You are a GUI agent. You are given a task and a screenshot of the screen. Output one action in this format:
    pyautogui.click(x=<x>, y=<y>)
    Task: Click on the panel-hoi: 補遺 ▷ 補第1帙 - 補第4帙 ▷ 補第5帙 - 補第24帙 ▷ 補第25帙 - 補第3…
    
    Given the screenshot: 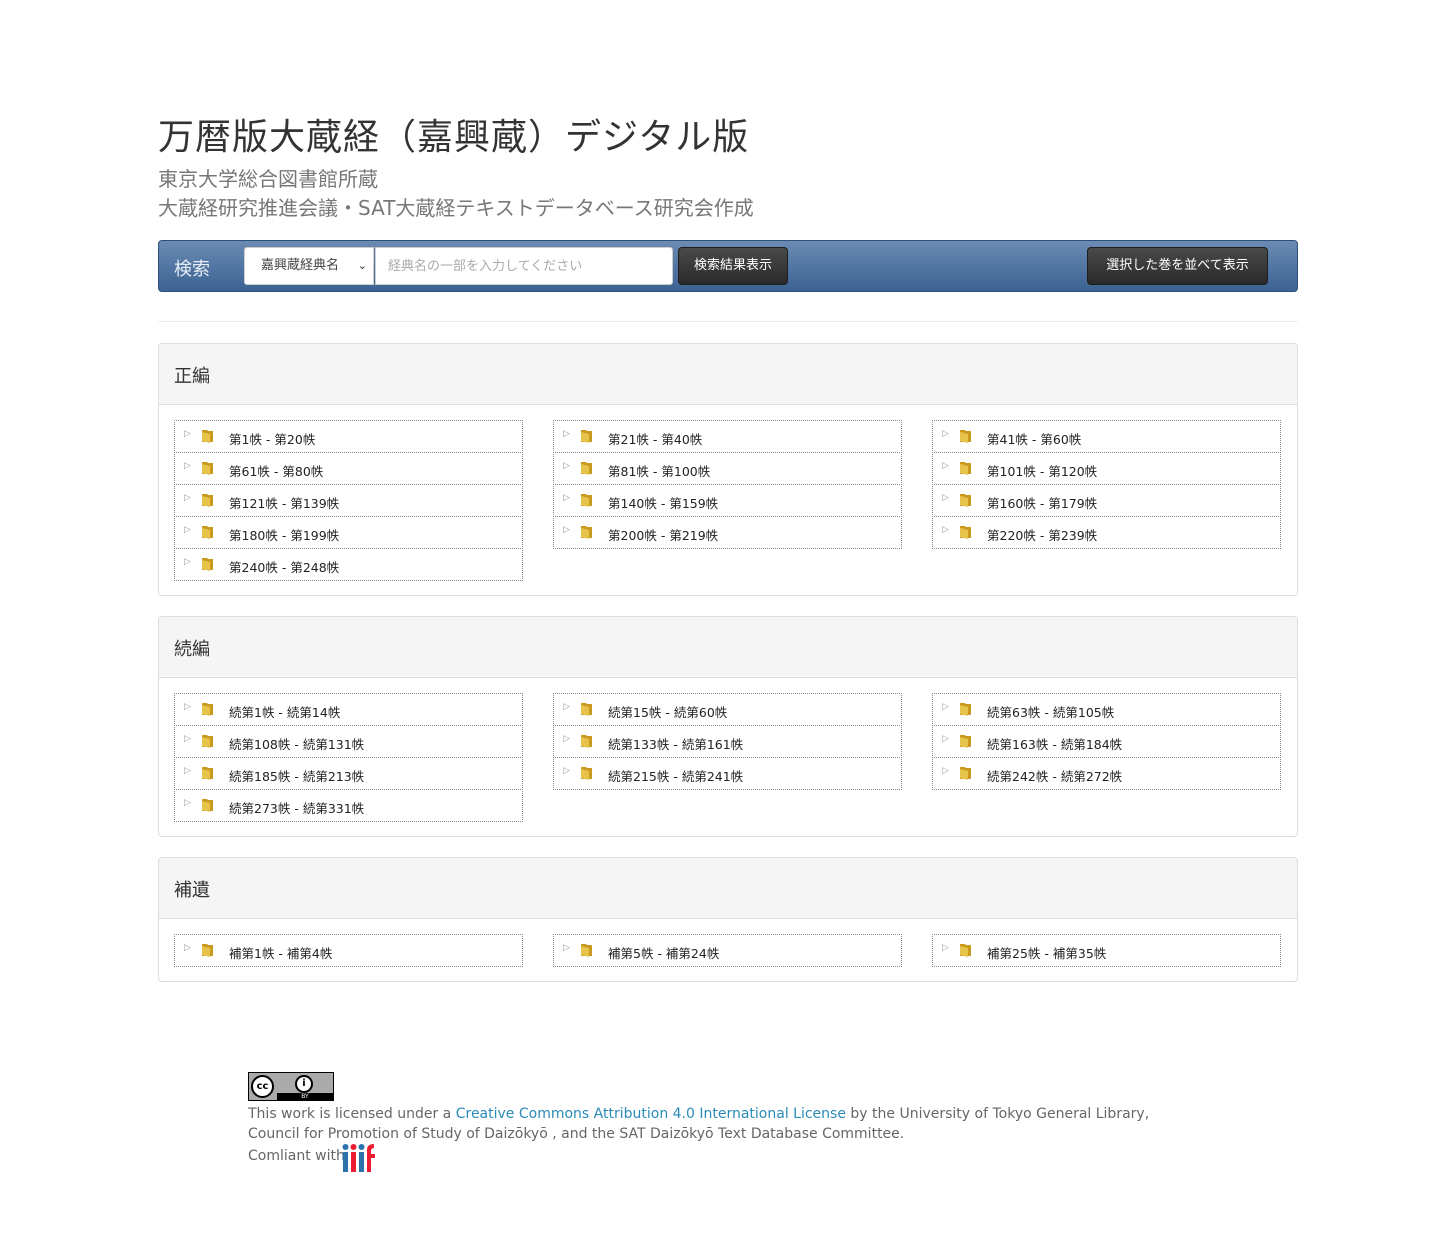 What is the action you would take?
    pyautogui.click(x=728, y=919)
    